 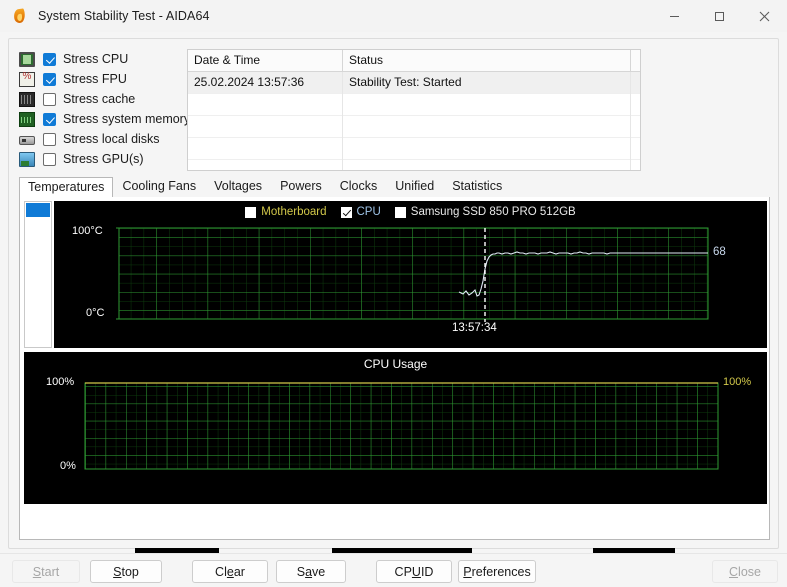 What do you see at coordinates (27, 79) in the screenshot?
I see `fpu-icon` at bounding box center [27, 79].